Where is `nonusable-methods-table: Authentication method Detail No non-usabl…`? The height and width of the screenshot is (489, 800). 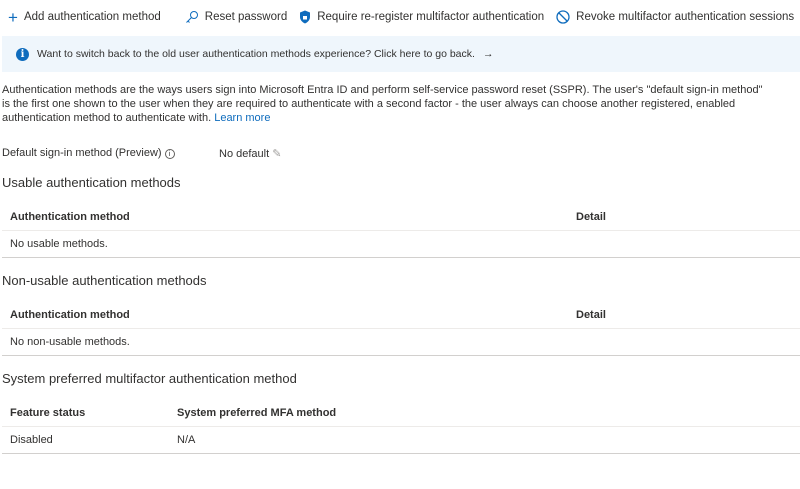 nonusable-methods-table: Authentication method Detail No non-usabl… is located at coordinates (401, 328).